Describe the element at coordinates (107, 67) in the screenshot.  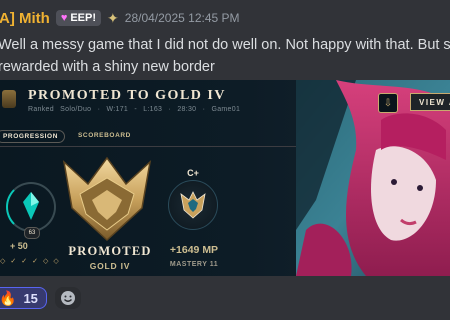
I see `message-line: rewarded with a shiny new border` at that location.